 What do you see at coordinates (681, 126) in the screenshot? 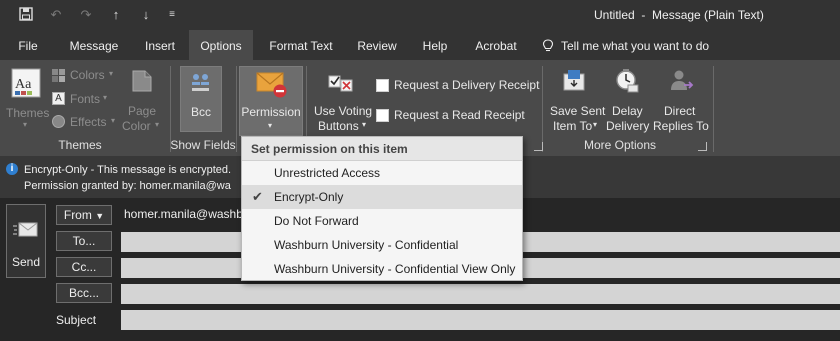
I see `direct-label-2: Replies To` at bounding box center [681, 126].